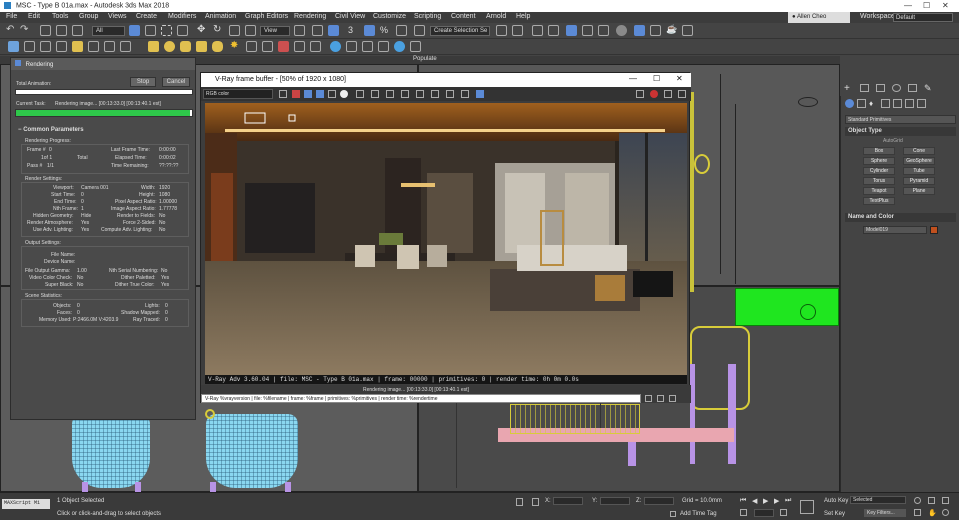 The width and height of the screenshot is (959, 520). I want to click on helpers-cat-icon, so click(897, 103).